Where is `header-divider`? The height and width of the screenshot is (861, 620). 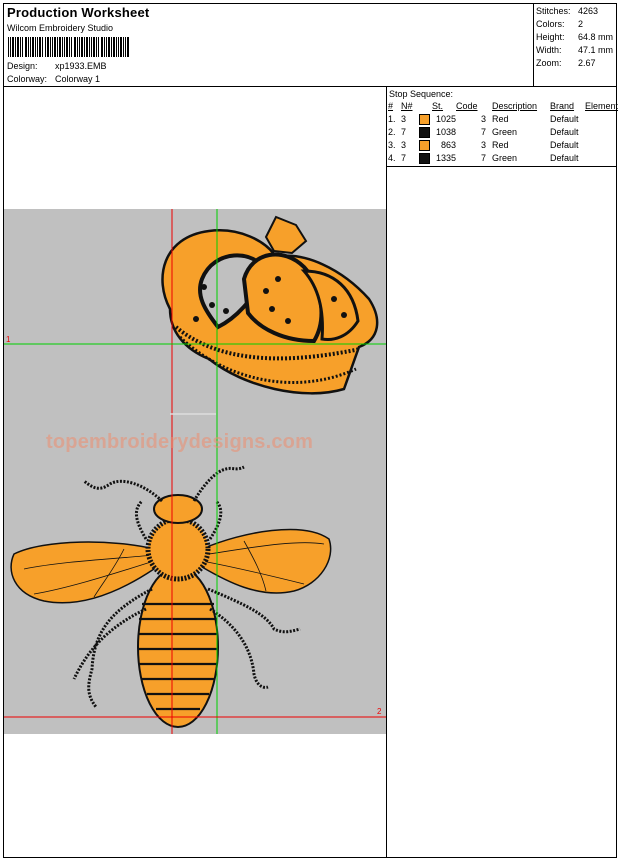
header-divider is located at coordinates (310, 86).